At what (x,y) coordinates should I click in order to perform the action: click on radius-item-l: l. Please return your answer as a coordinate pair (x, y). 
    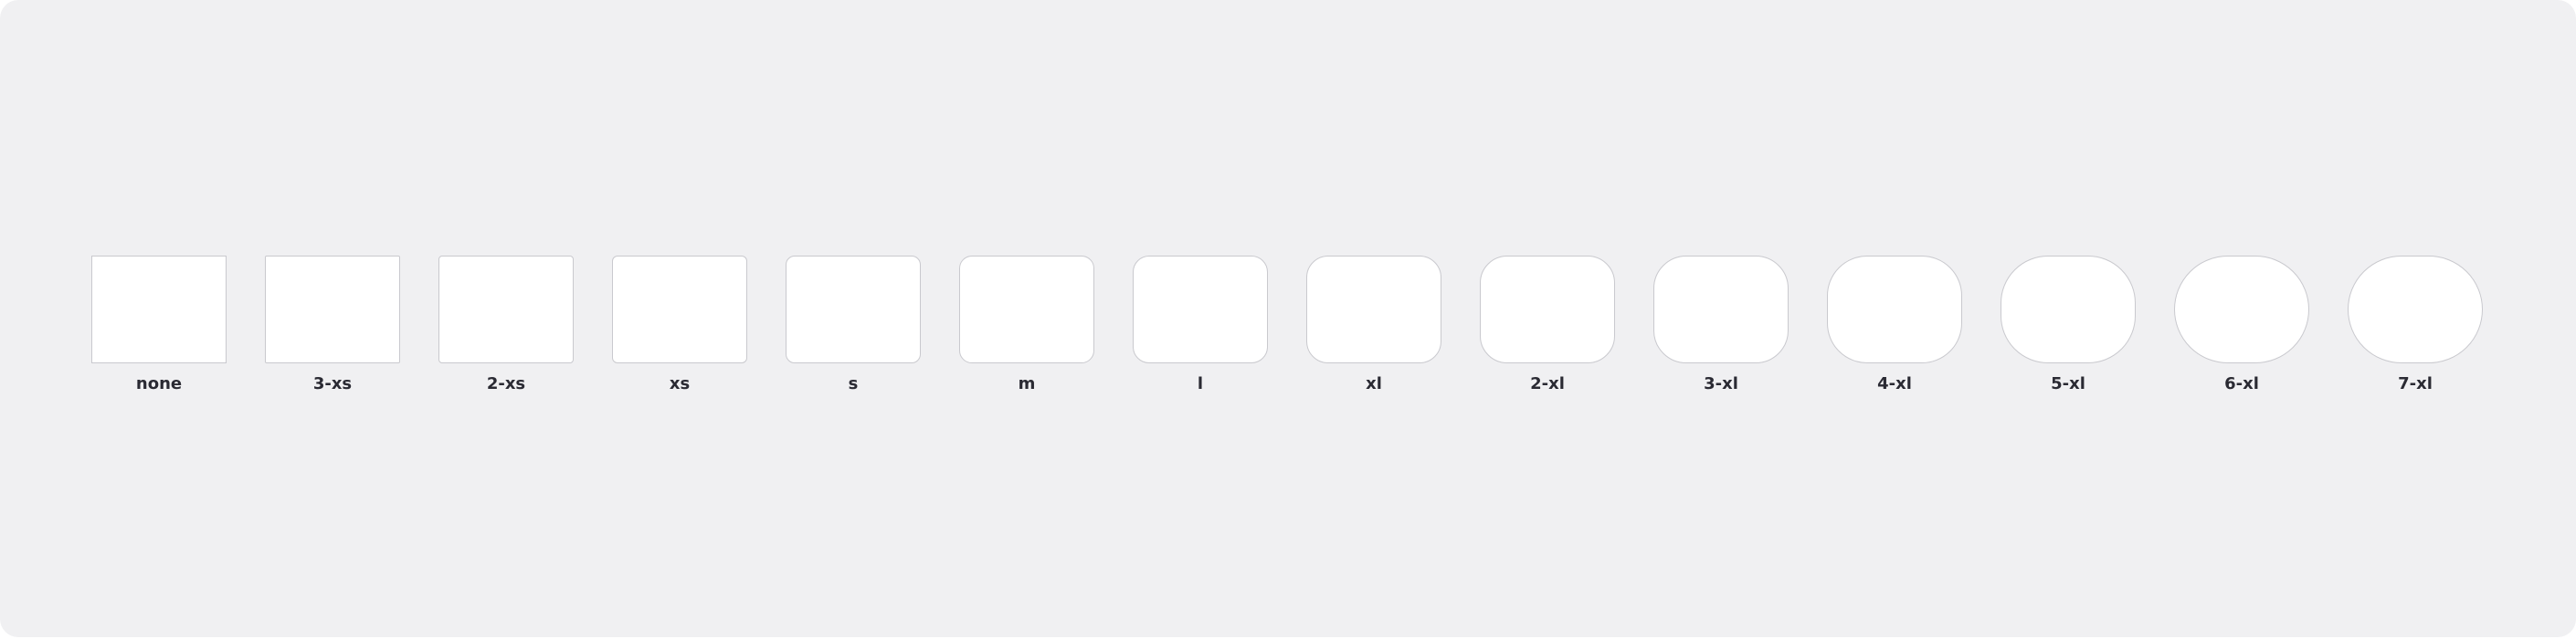
    Looking at the image, I should click on (1200, 325).